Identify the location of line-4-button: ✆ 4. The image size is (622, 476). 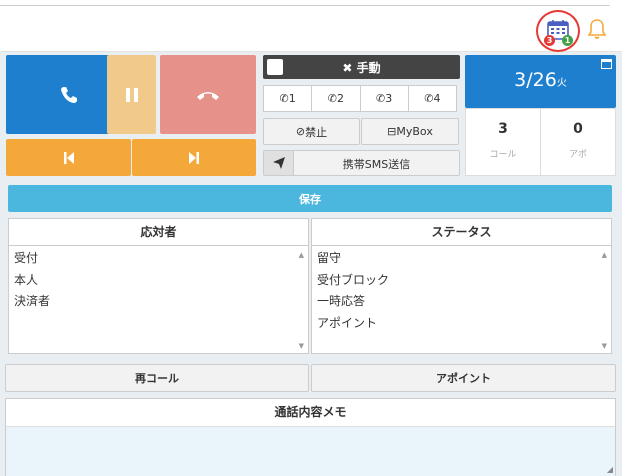
(432, 98).